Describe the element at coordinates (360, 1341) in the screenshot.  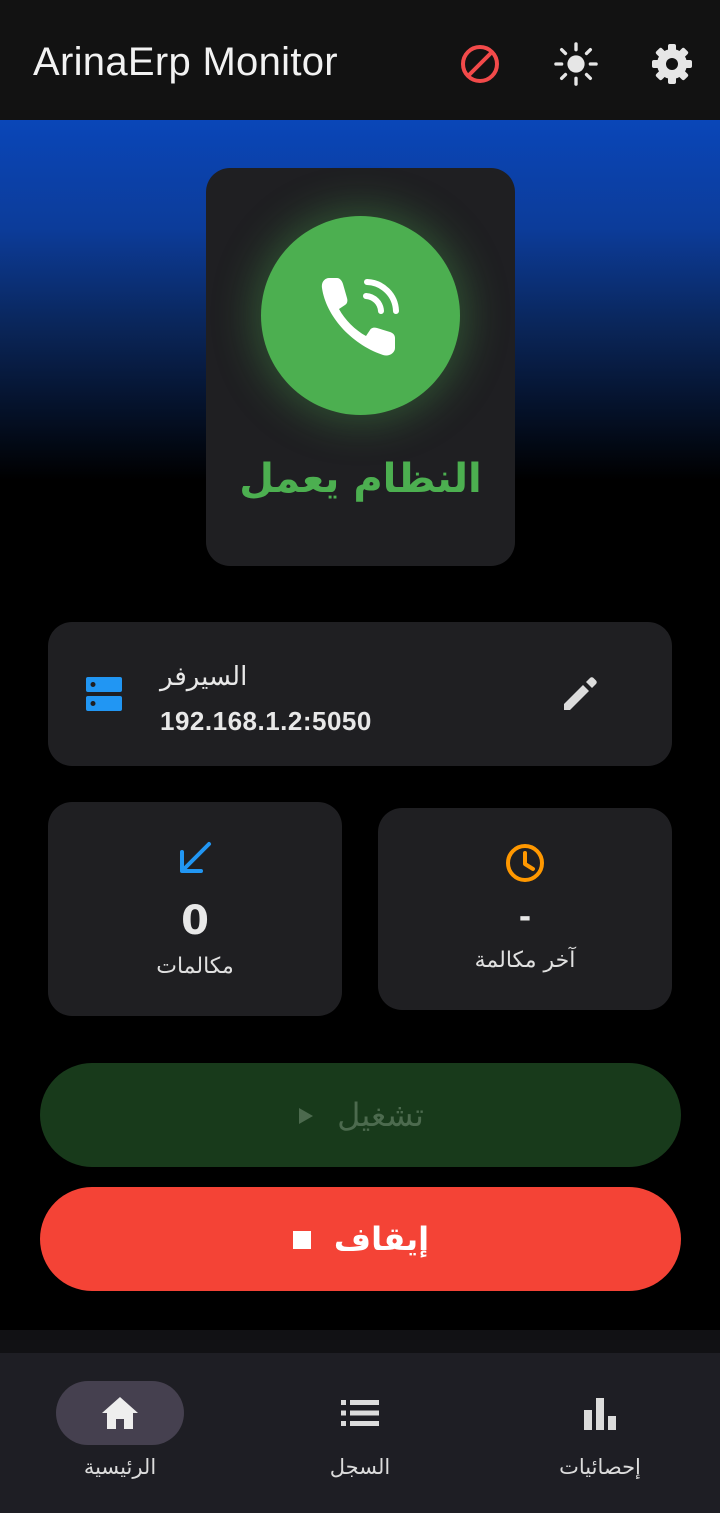
I see `nav-divider` at that location.